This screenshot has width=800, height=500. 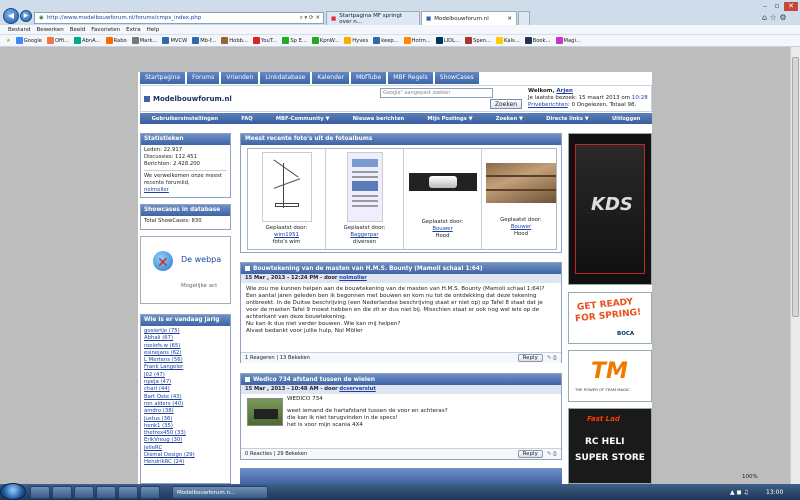 What do you see at coordinates (158, 419) in the screenshot?
I see `birthday-item: Justus (36)` at bounding box center [158, 419].